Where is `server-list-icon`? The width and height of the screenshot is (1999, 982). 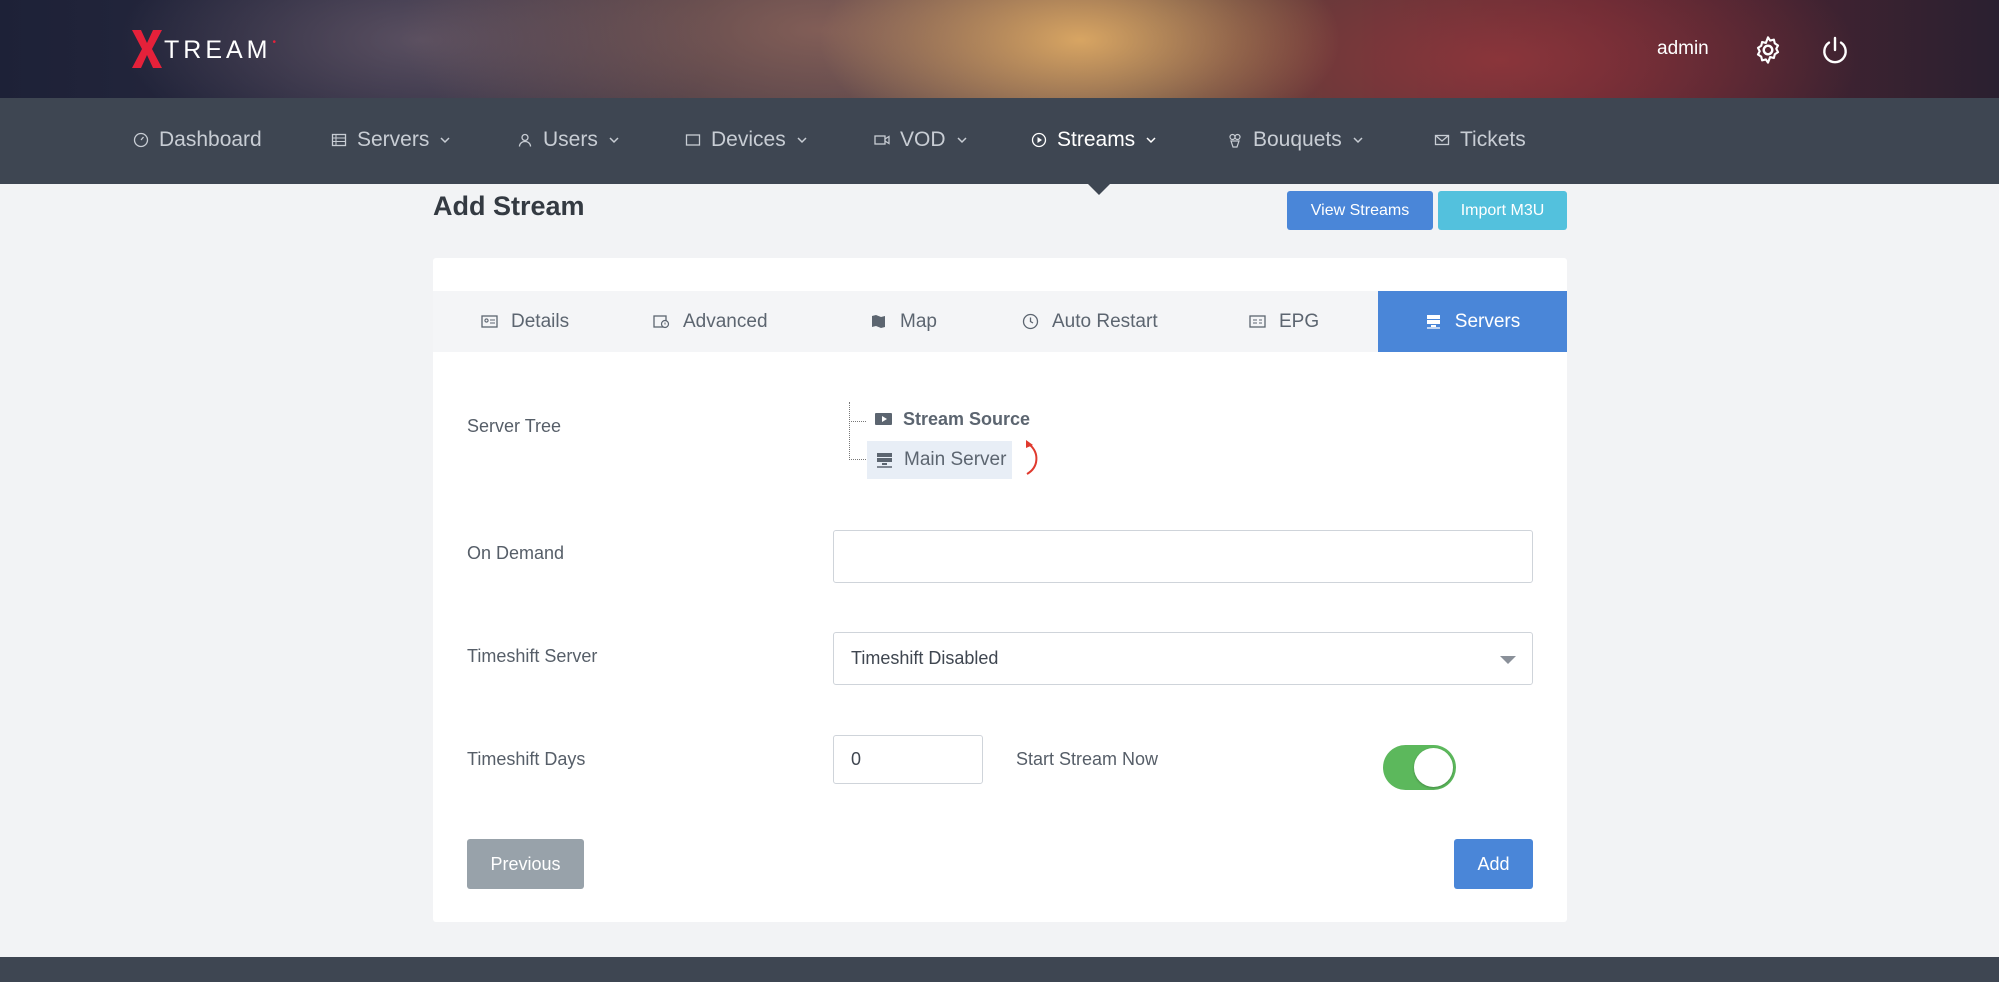 server-list-icon is located at coordinates (339, 140).